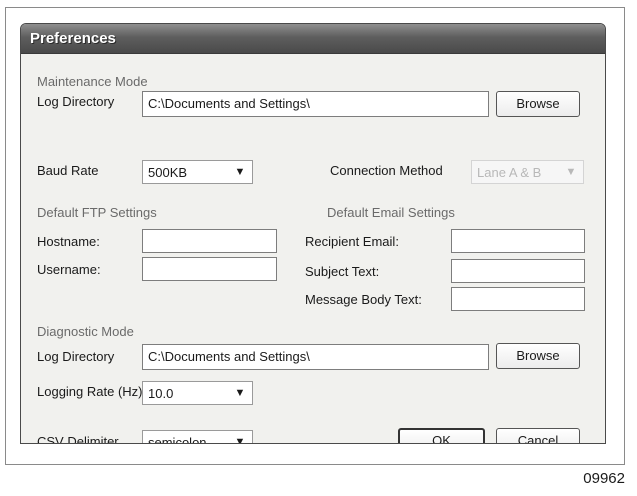  Describe the element at coordinates (76, 101) in the screenshot. I see `maintenance-log-directory-label: Log Directory` at that location.